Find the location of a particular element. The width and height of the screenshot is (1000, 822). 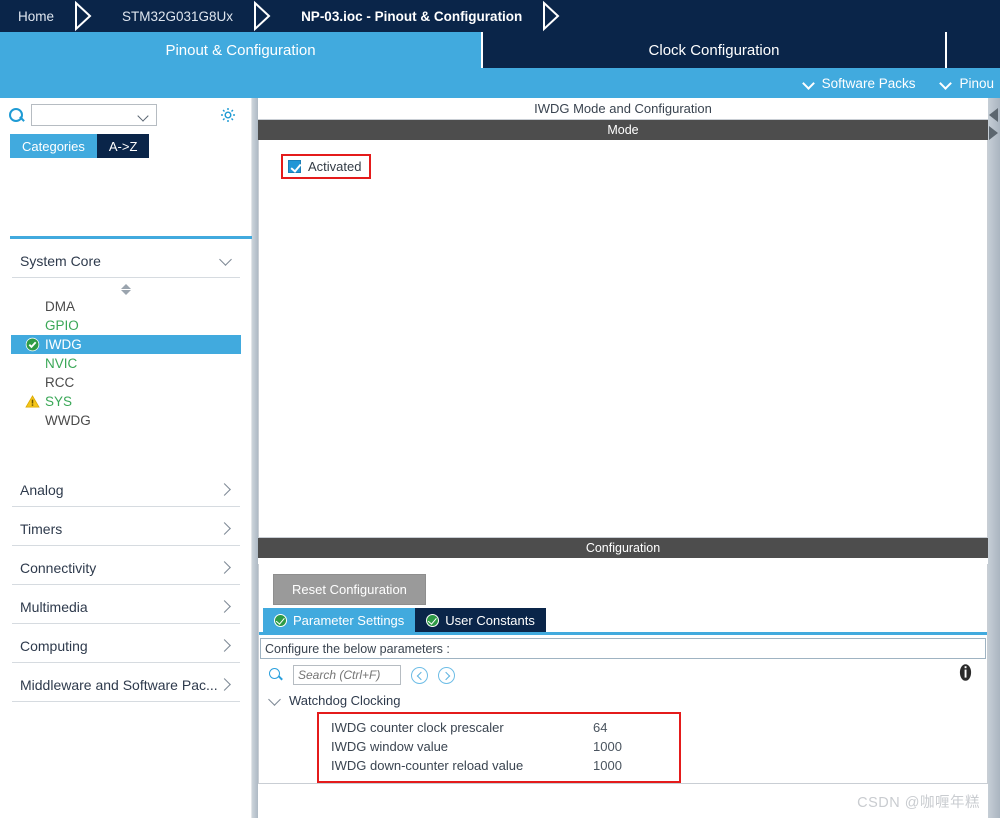

sidebar-search-row is located at coordinates (125, 115).